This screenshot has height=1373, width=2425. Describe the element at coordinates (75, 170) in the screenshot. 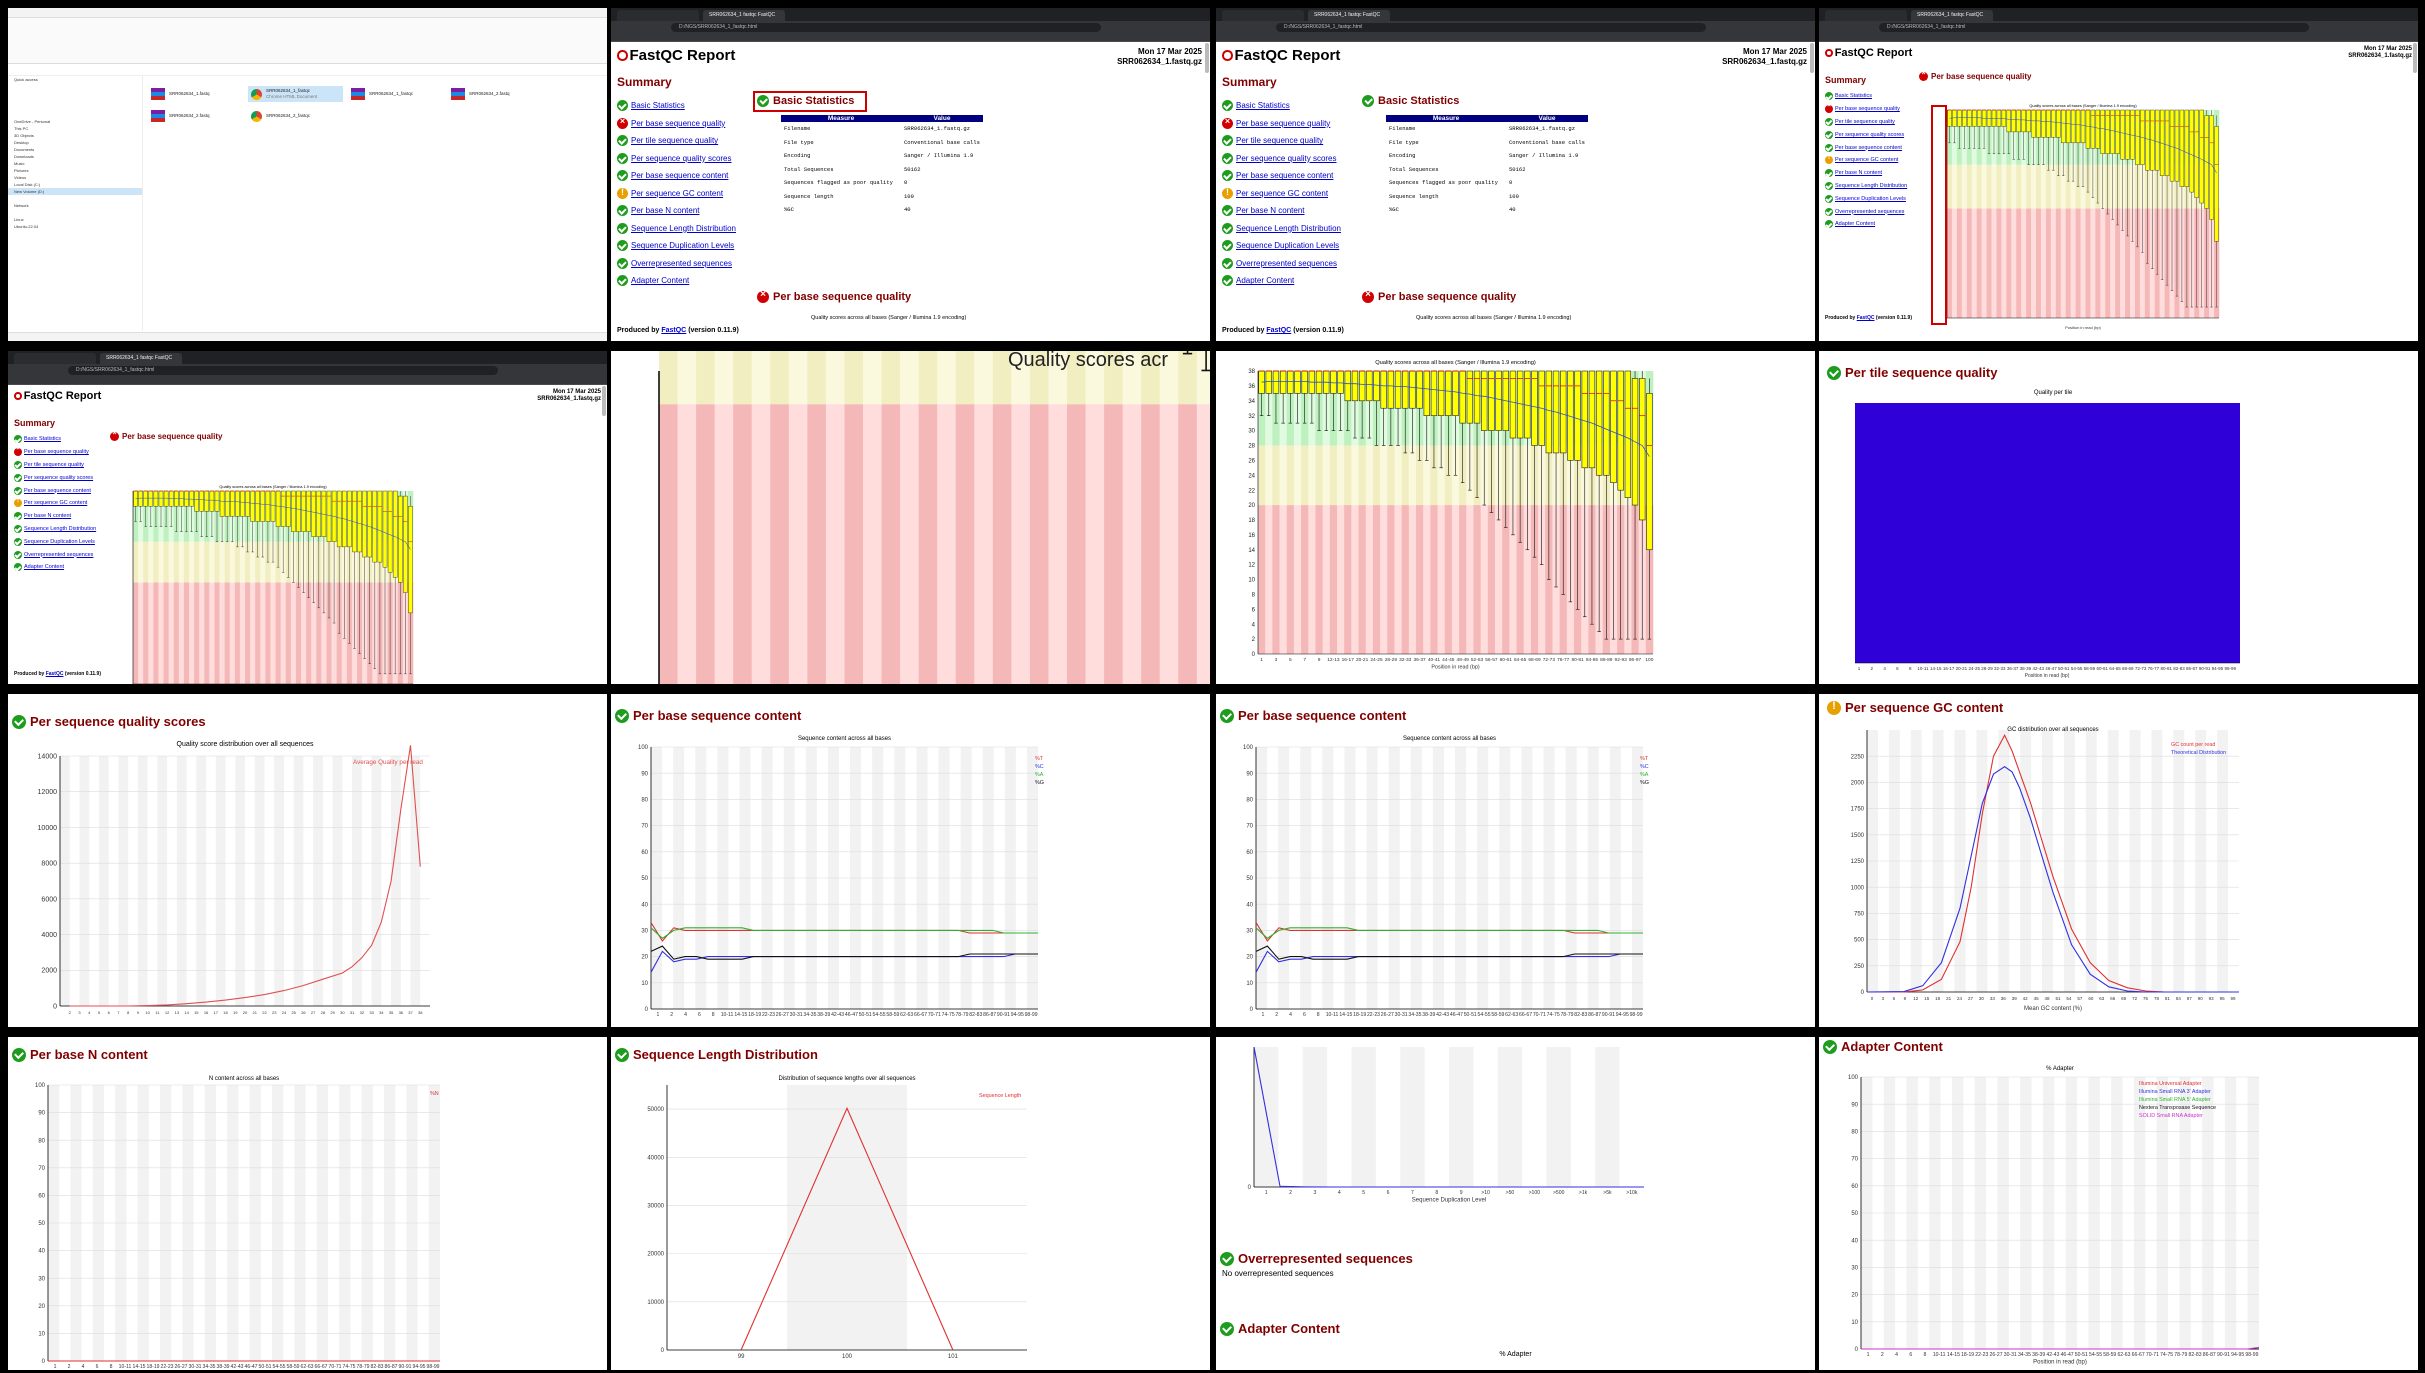

I see `explorer-nav-item: Pictures` at that location.